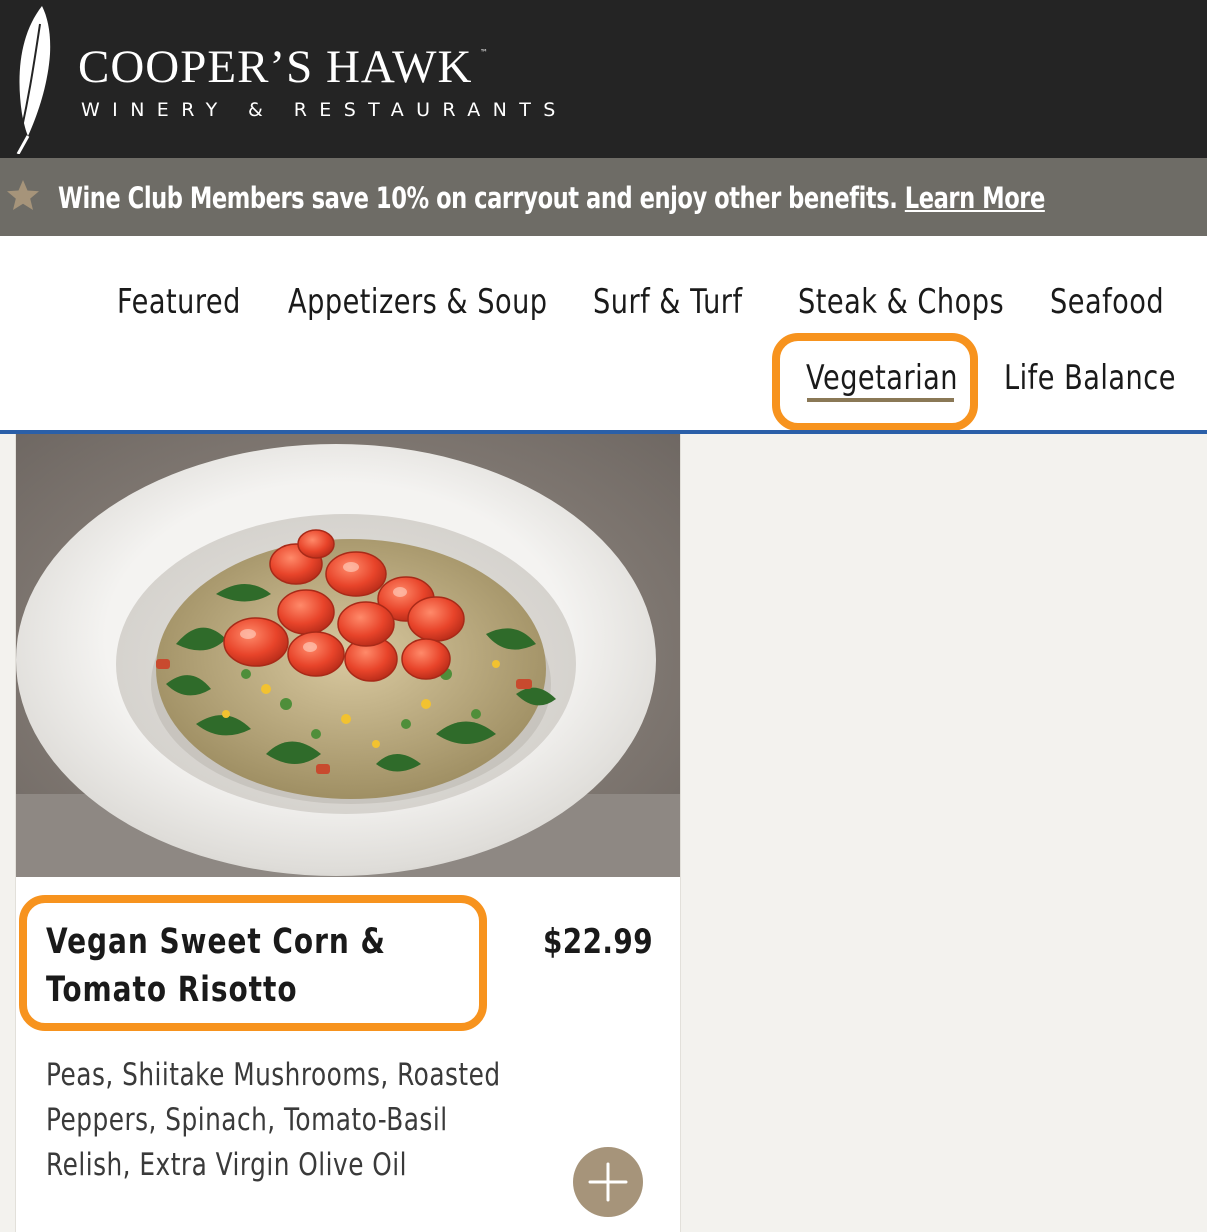  I want to click on plus-icon, so click(608, 1182).